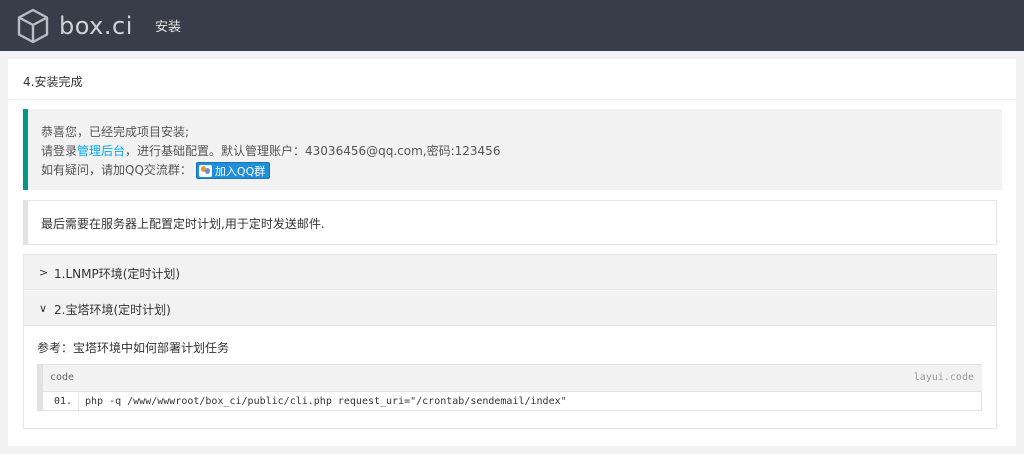 Image resolution: width=1024 pixels, height=454 pixels. I want to click on code-header: code layui.code, so click(512, 378).